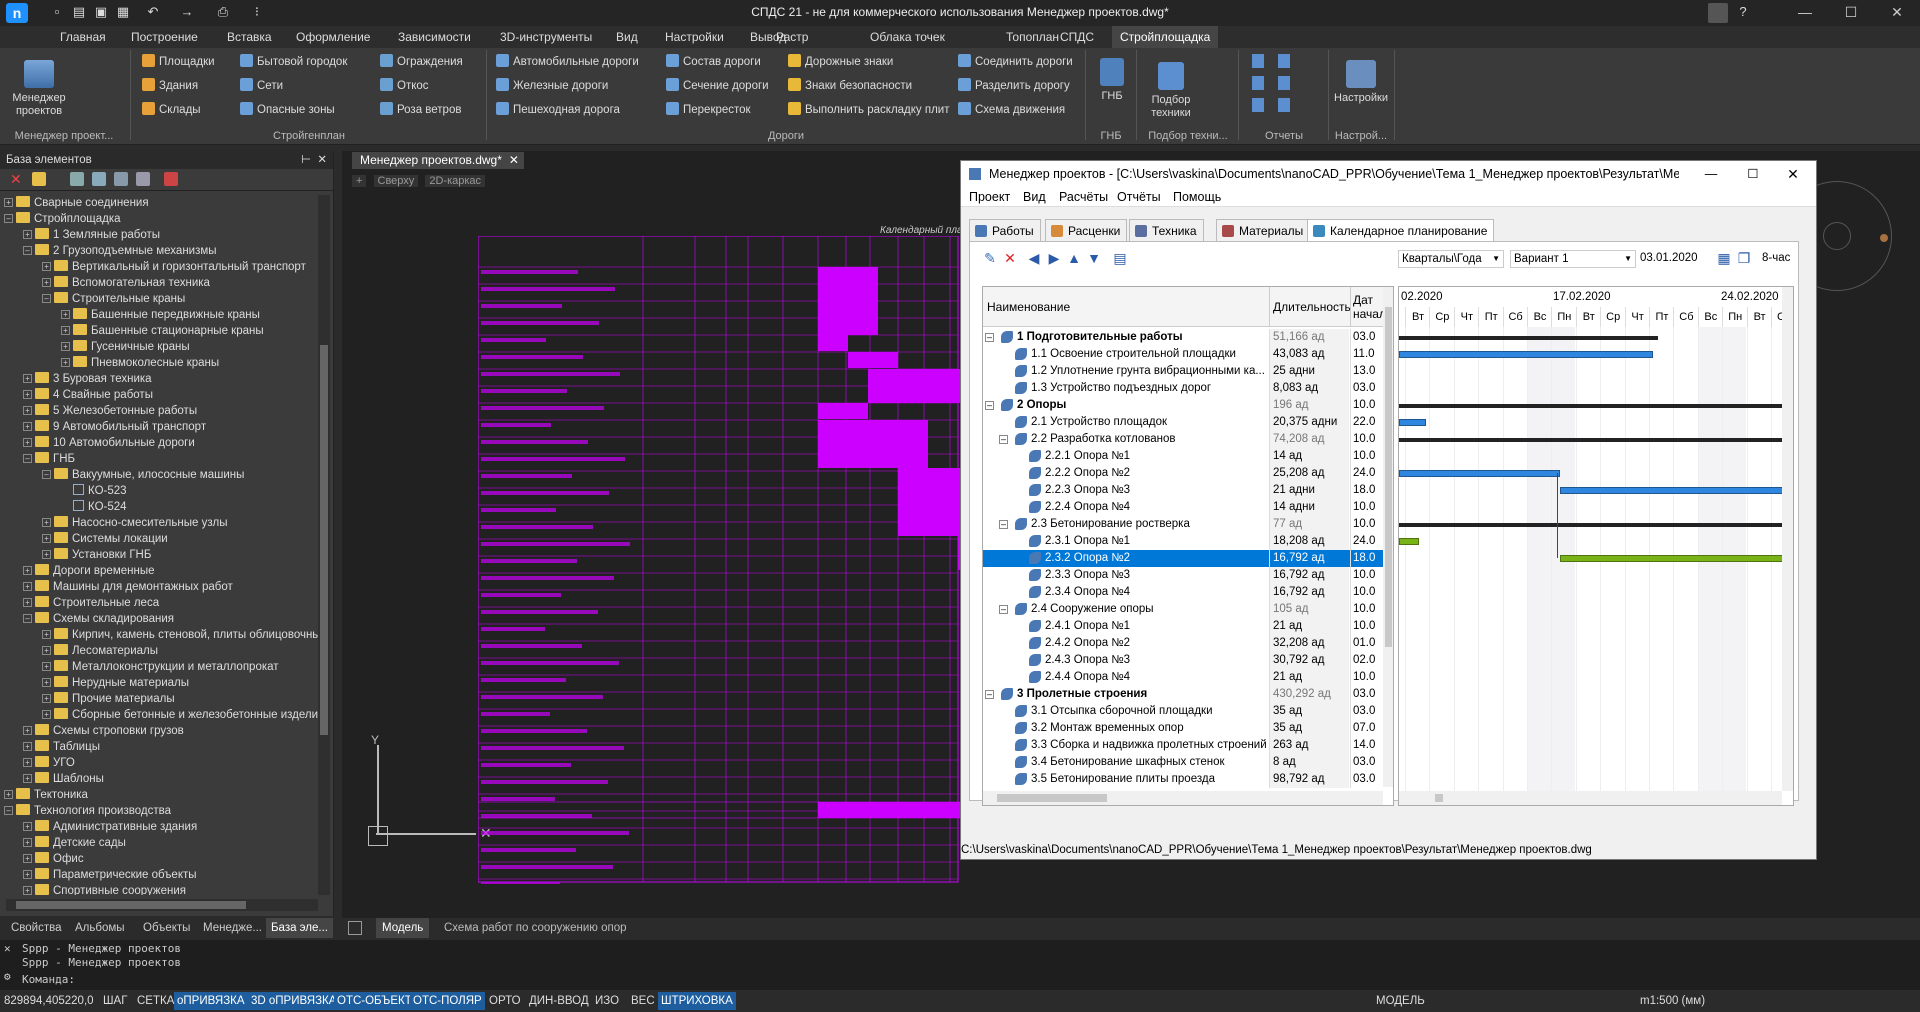  Describe the element at coordinates (850, 86) in the screenshot. I see `ribbon-item: Знаки безопасности` at that location.